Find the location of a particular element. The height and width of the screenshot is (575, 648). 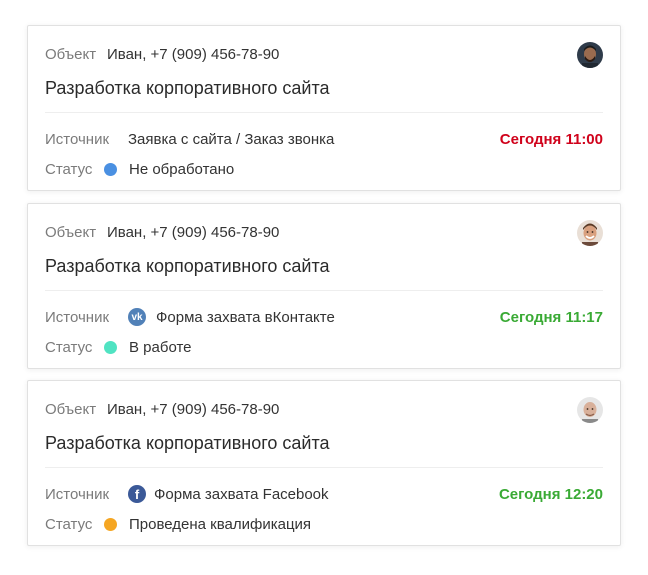

deal-time: Сегодня 12:20 is located at coordinates (550, 494).